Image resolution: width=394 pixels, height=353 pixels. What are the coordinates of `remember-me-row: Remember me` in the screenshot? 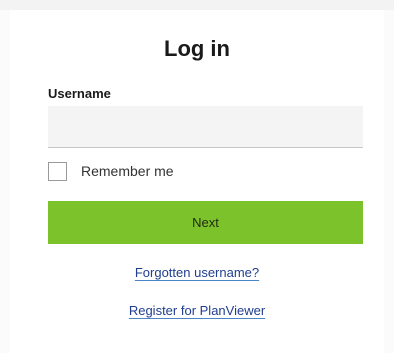 It's located at (111, 171).